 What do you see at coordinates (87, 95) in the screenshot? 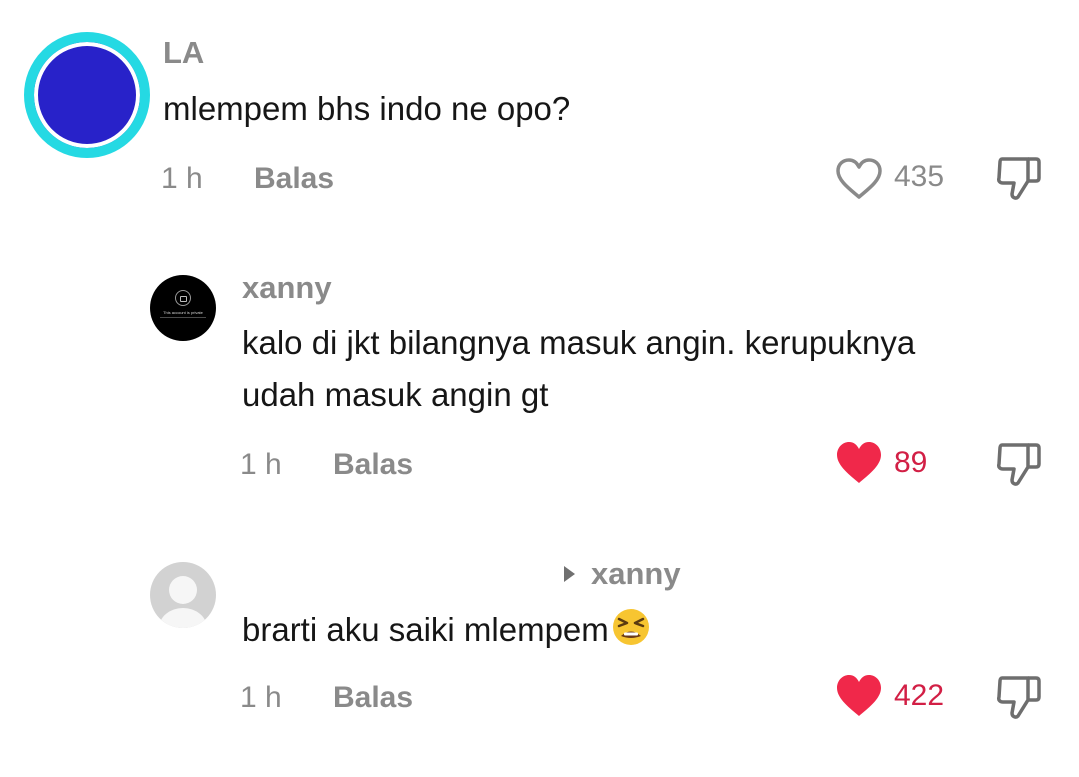
I see `user-avatar-la` at bounding box center [87, 95].